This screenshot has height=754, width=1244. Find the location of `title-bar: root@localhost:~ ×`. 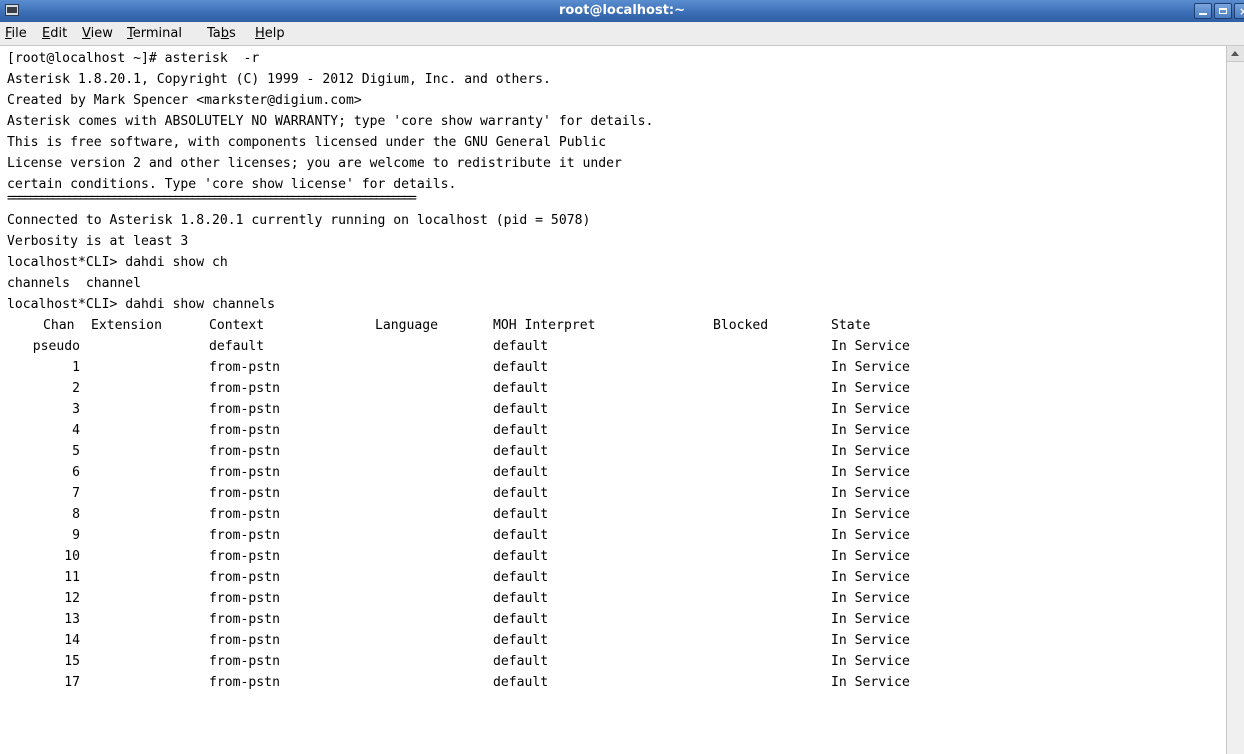

title-bar: root@localhost:~ × is located at coordinates (622, 11).